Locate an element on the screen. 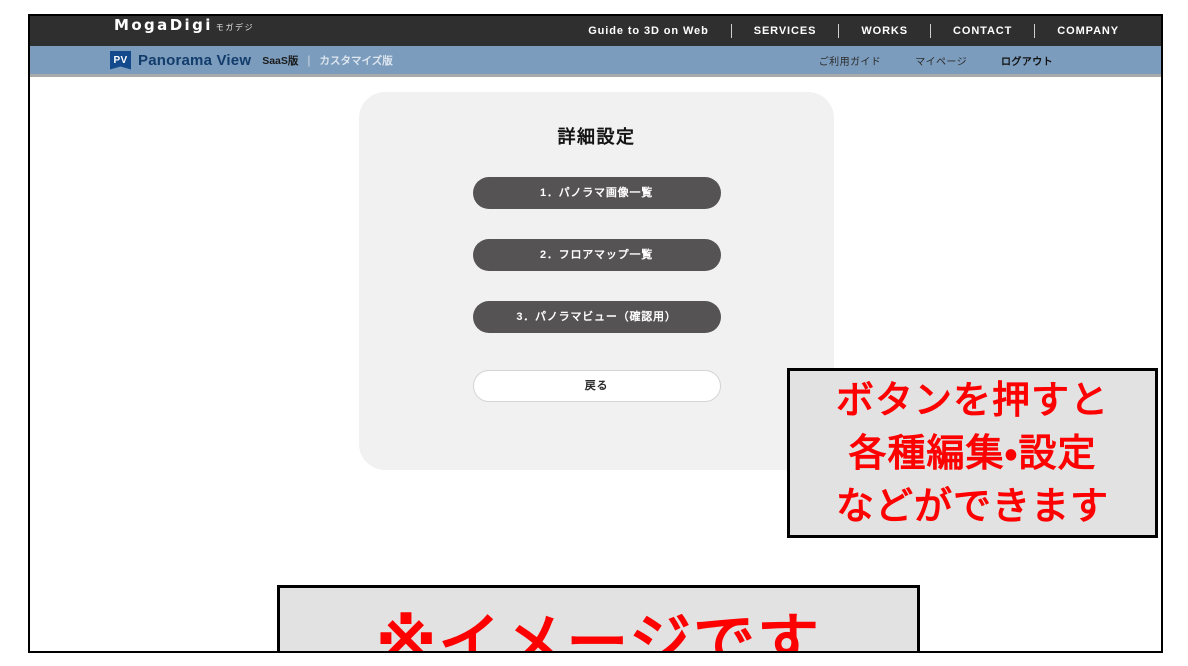 Image resolution: width=1188 pixels, height=666 pixels. account-link-user-guide: ご利用ガイド is located at coordinates (850, 60).